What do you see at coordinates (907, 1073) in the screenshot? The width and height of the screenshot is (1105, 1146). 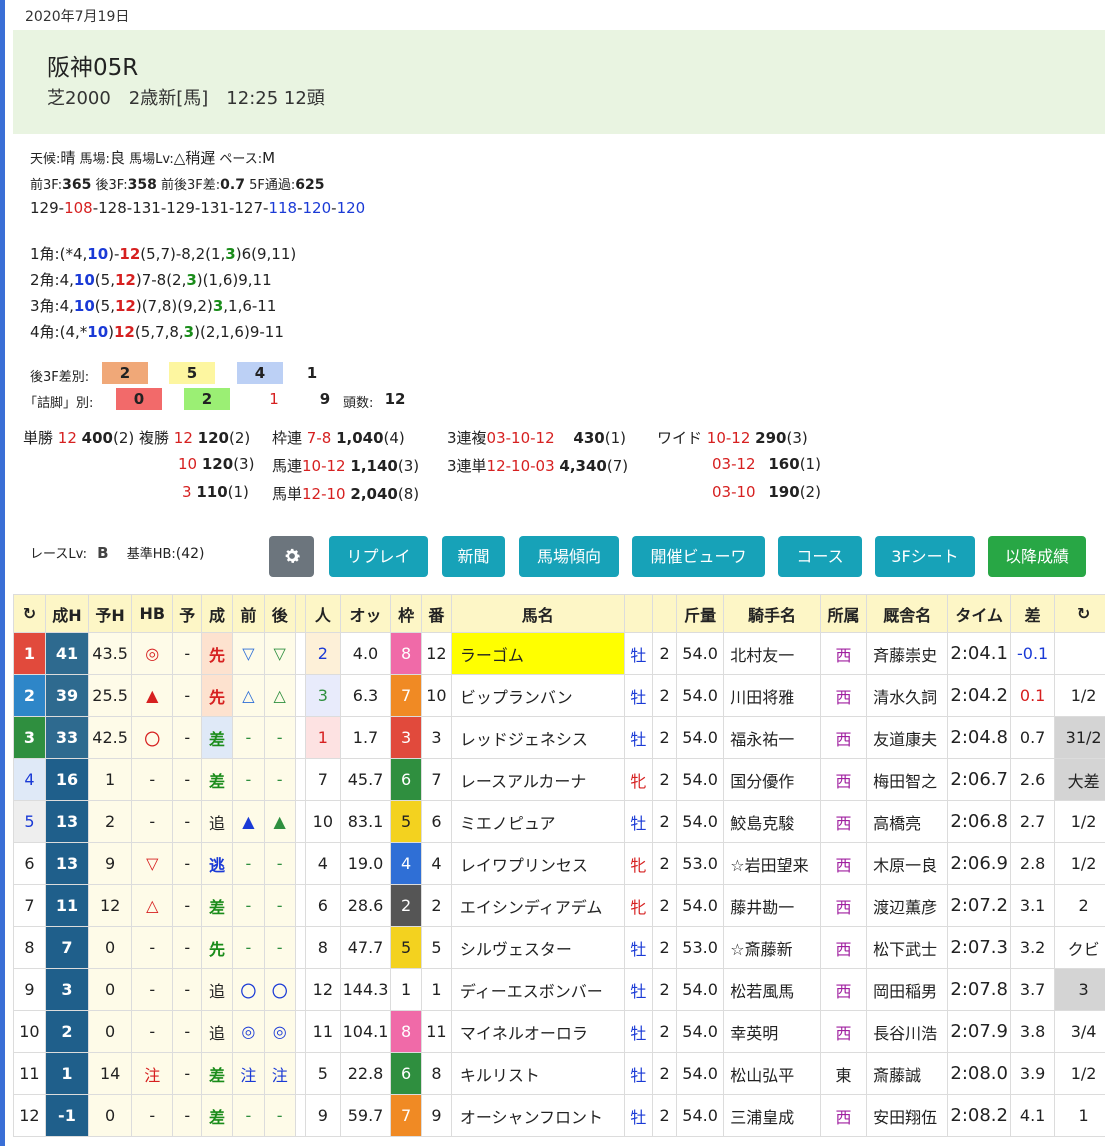 I see `trainer-cell: 斎藤誠` at bounding box center [907, 1073].